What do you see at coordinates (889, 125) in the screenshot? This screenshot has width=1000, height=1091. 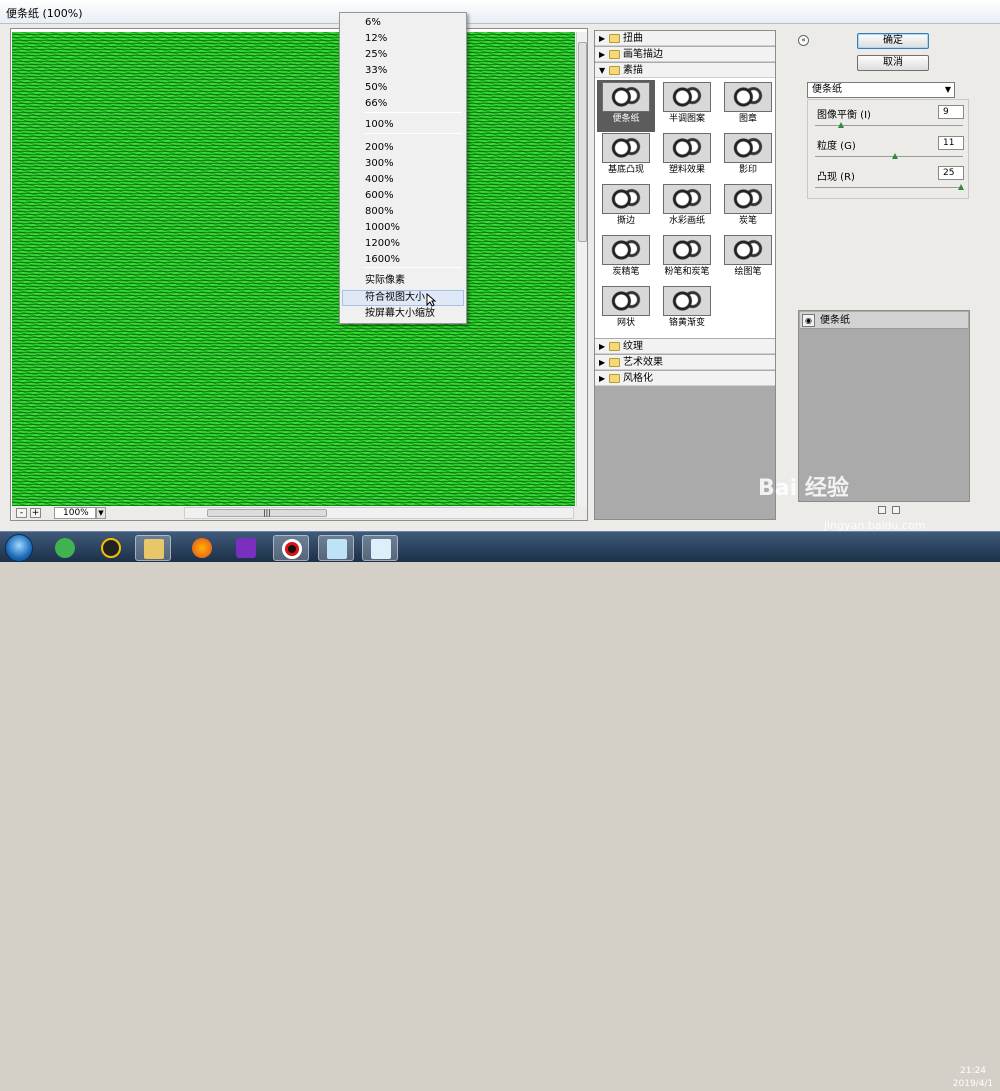 I see `param-slider-balance` at bounding box center [889, 125].